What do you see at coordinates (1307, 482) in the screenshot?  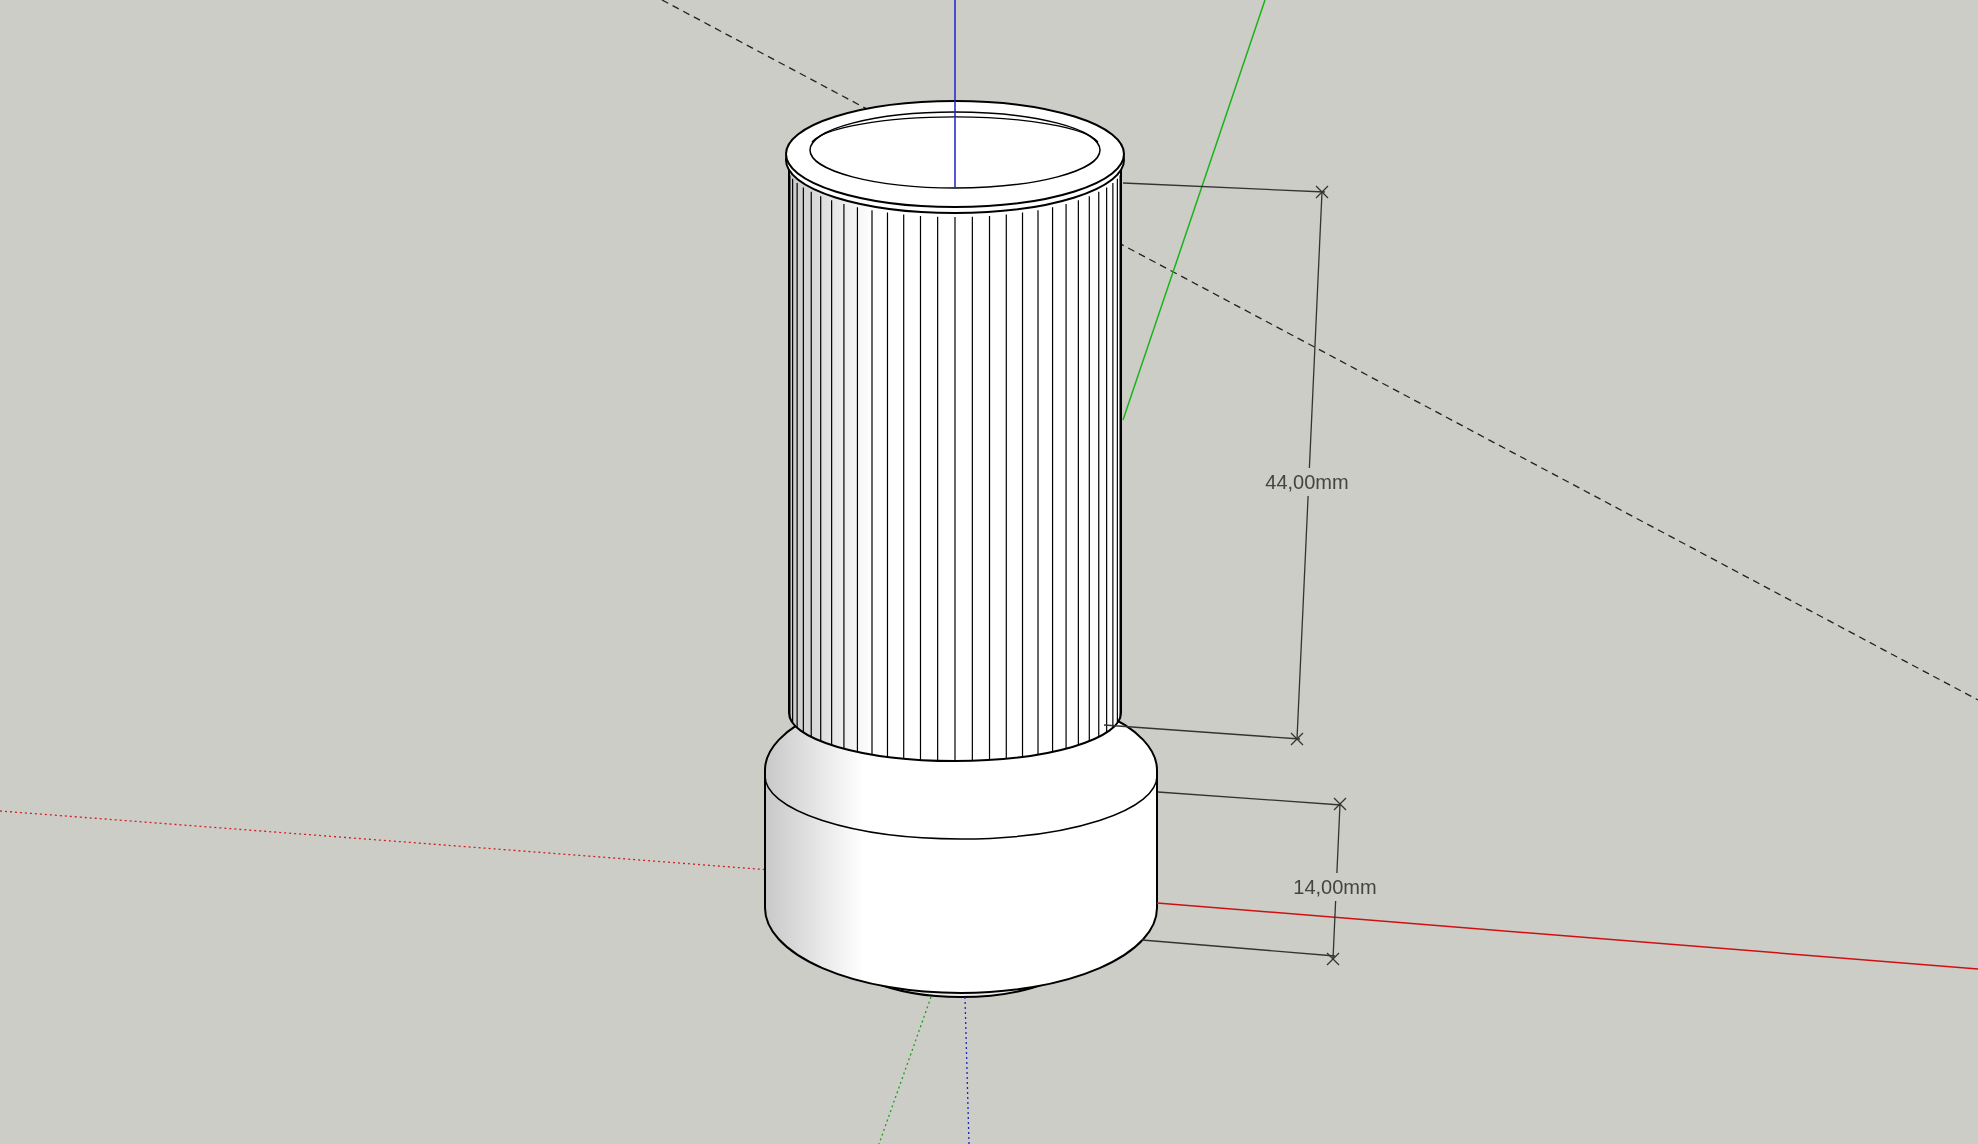 I see `dimension-label: 44,00mm` at bounding box center [1307, 482].